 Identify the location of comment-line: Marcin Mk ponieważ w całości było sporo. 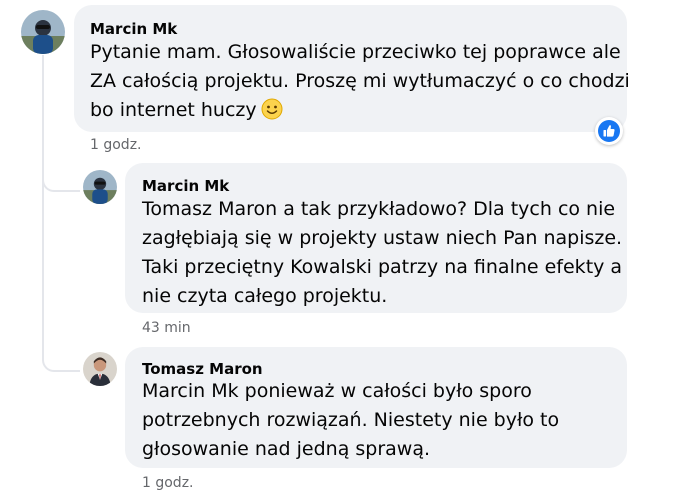
(337, 391).